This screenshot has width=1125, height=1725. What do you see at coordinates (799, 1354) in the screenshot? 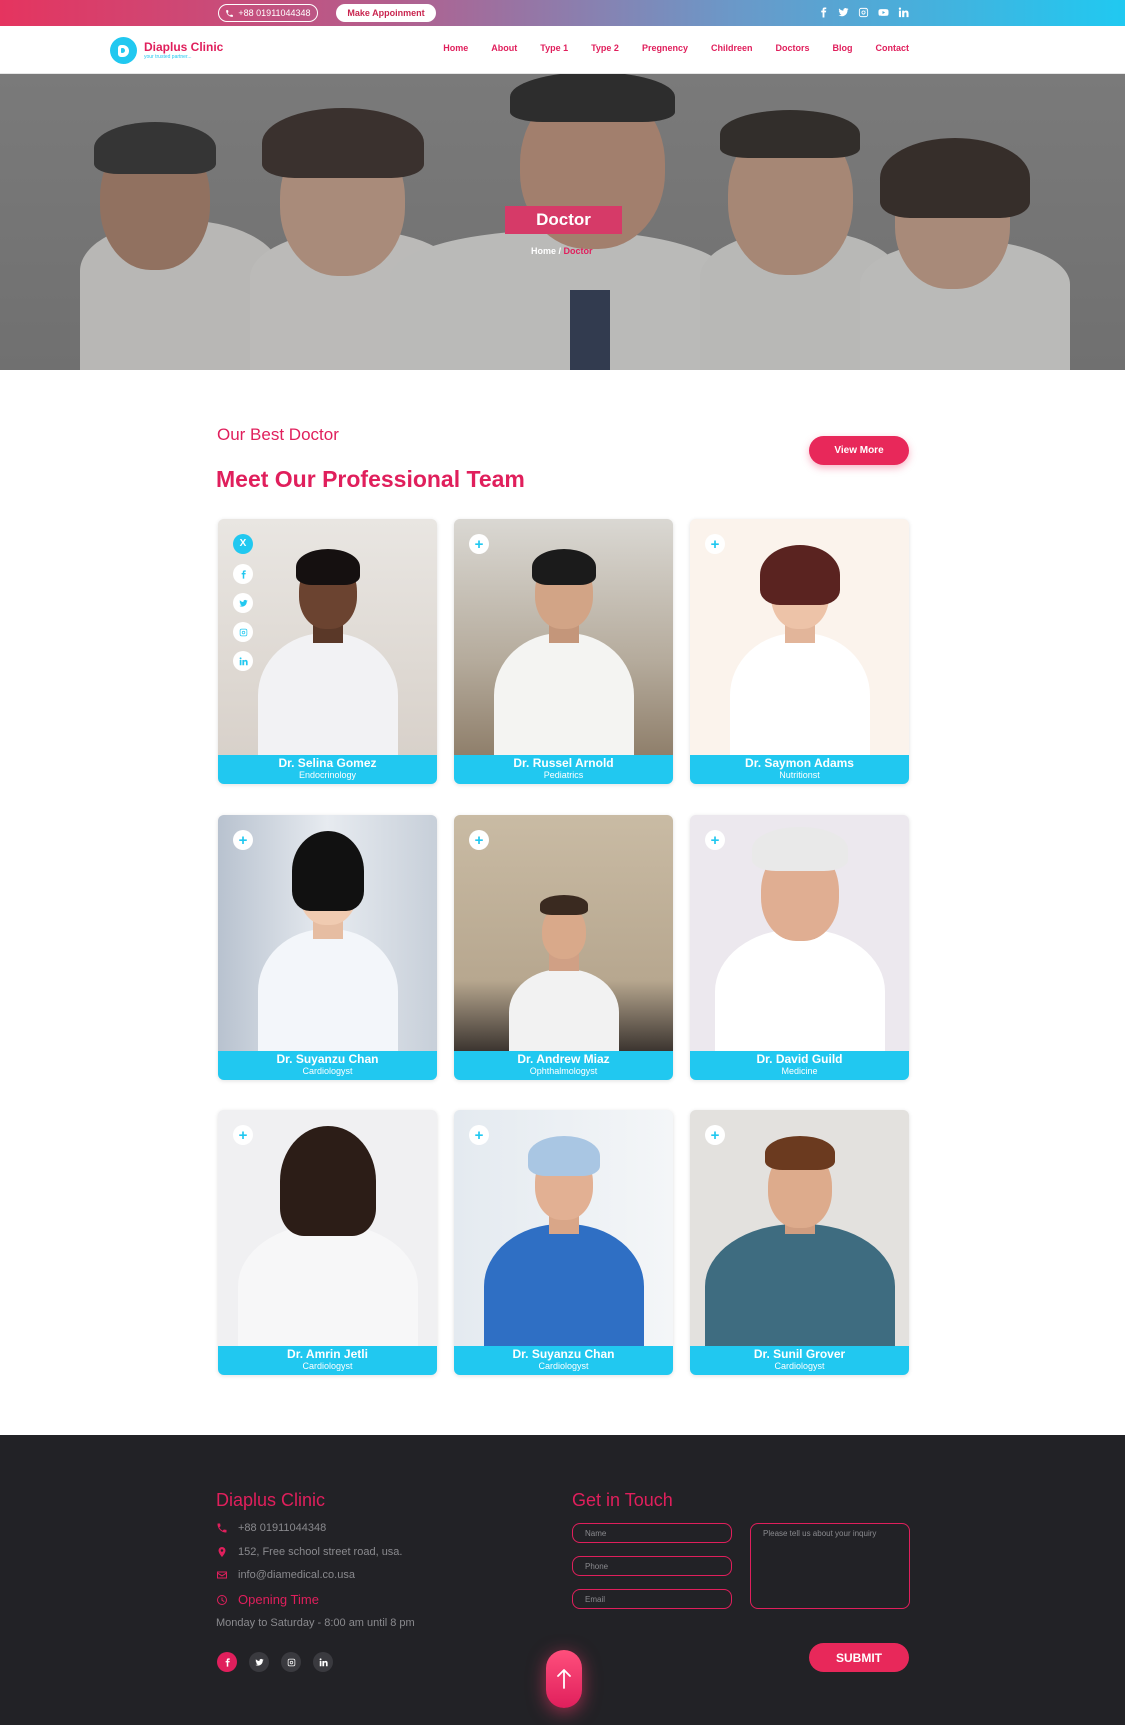
I see `doctor-name: Dr. Sunil Grover` at bounding box center [799, 1354].